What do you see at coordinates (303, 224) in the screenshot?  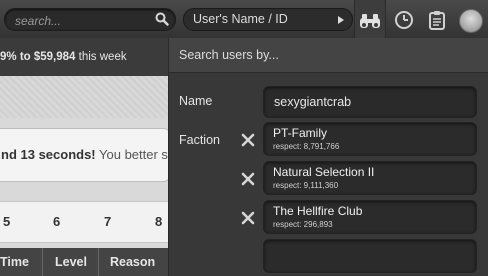 I see `faction-respect: respect: 296,893` at bounding box center [303, 224].